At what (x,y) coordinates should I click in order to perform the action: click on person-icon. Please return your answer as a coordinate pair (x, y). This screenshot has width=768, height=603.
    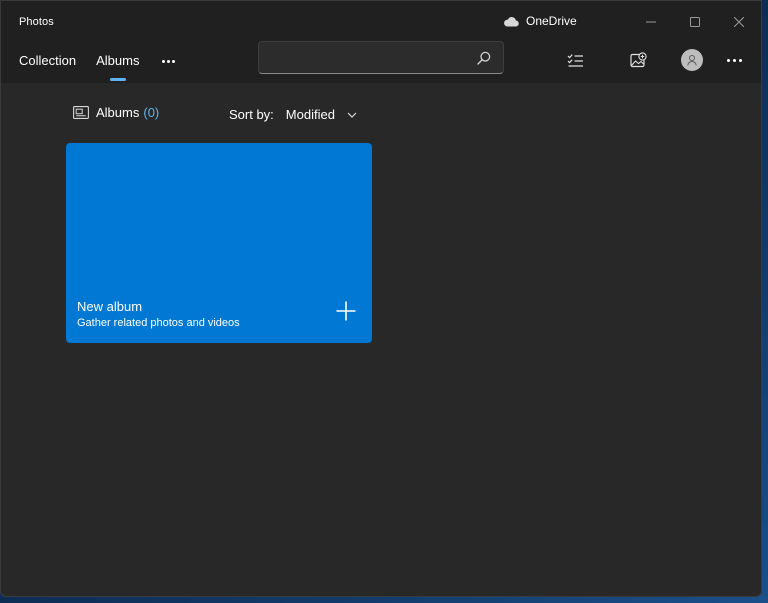
    Looking at the image, I should click on (692, 60).